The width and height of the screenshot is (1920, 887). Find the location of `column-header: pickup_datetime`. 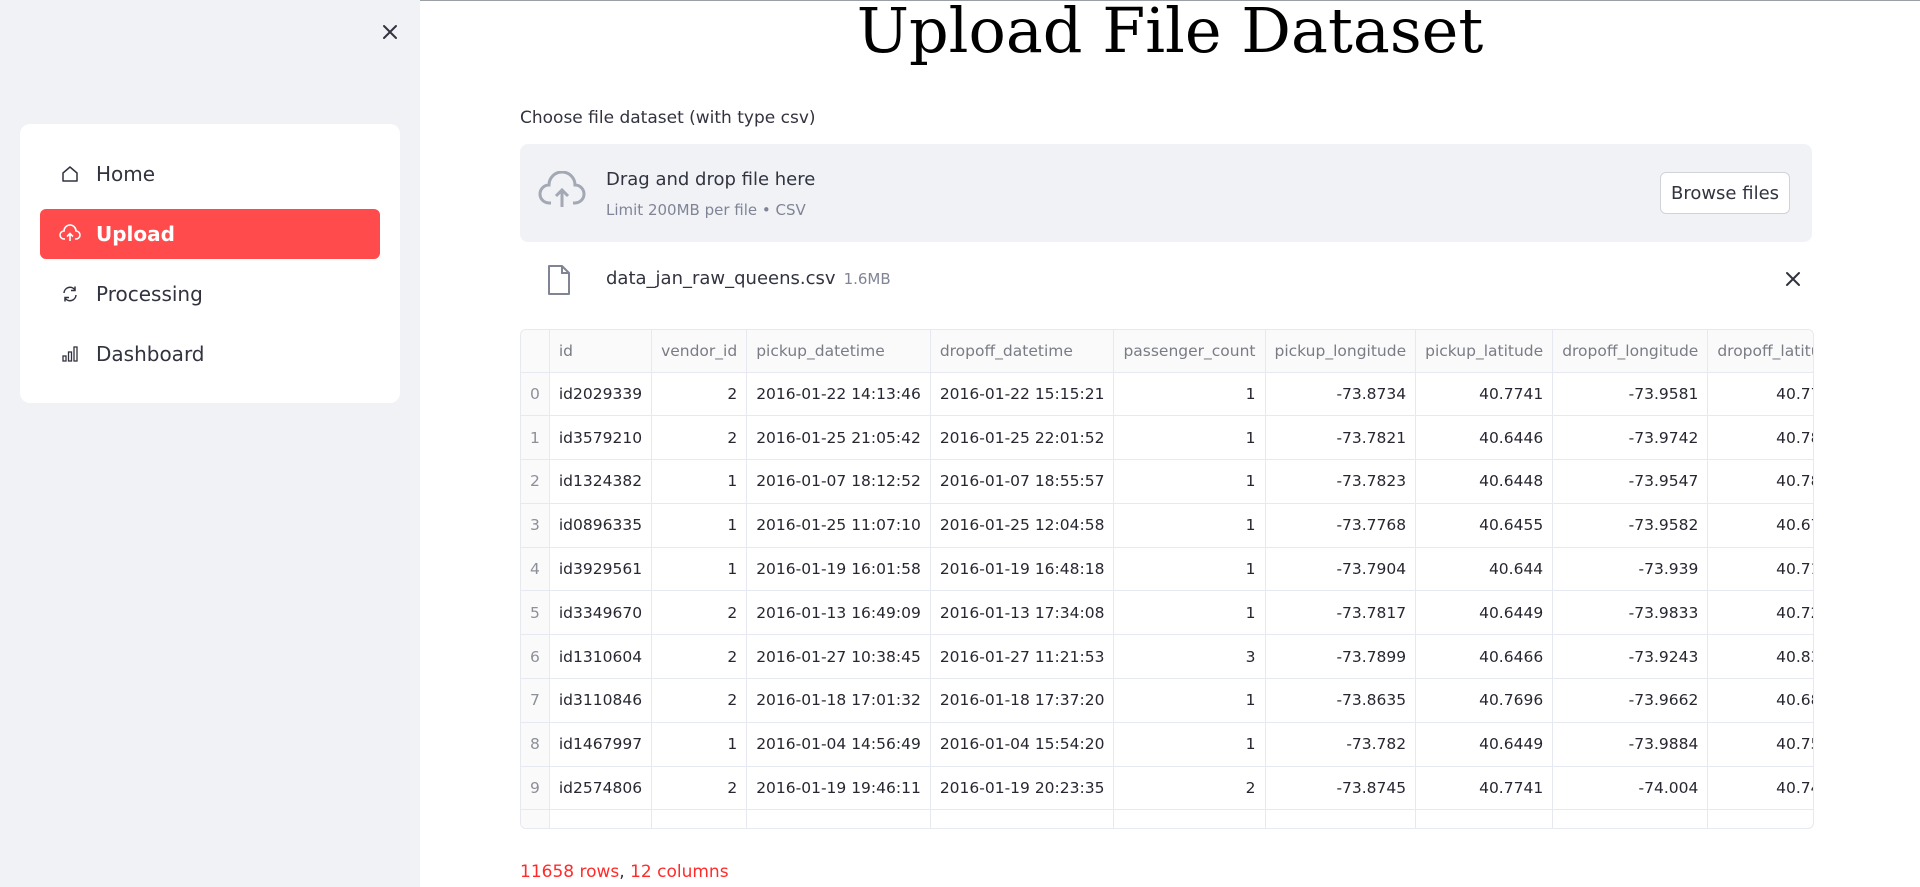

column-header: pickup_datetime is located at coordinates (838, 351).